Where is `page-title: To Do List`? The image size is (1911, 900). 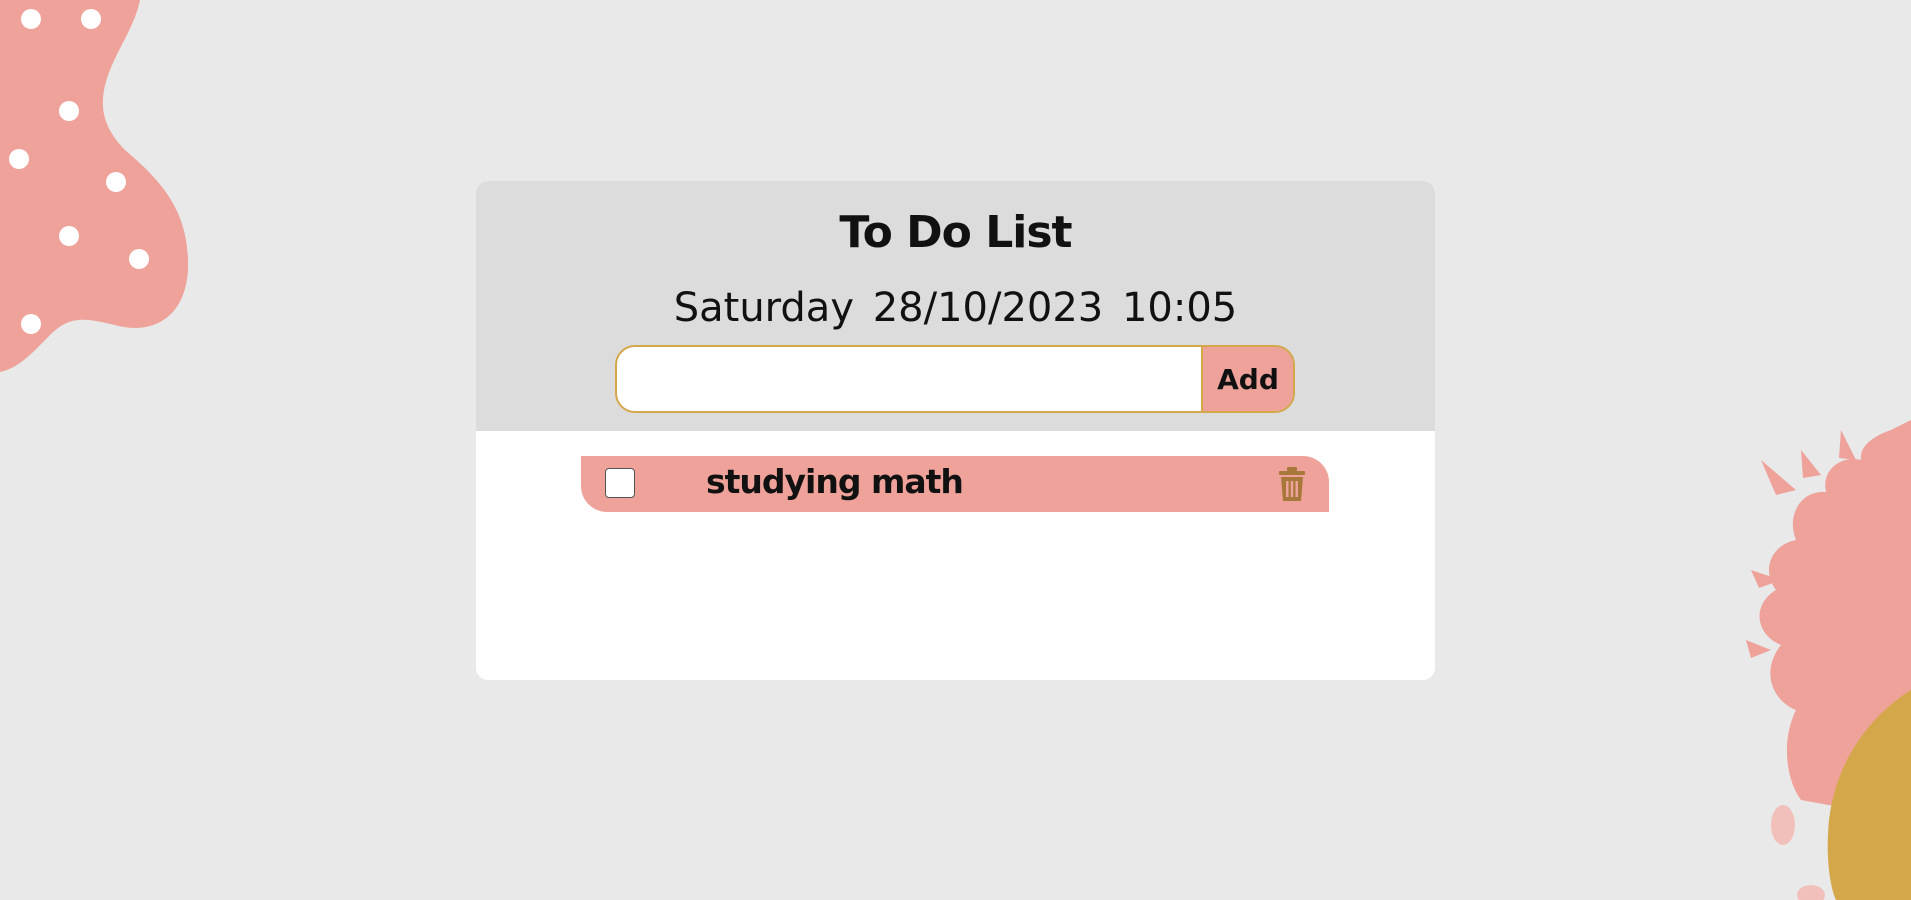
page-title: To Do List is located at coordinates (955, 232).